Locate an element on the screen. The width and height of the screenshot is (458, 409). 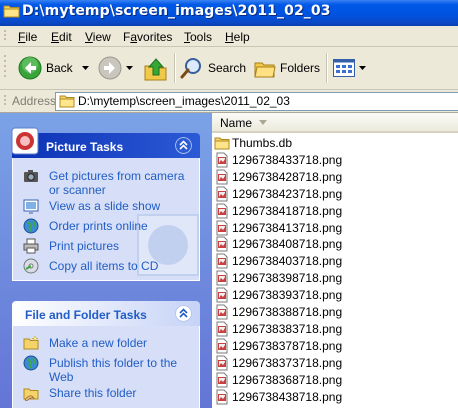
search-button: Search is located at coordinates (213, 68).